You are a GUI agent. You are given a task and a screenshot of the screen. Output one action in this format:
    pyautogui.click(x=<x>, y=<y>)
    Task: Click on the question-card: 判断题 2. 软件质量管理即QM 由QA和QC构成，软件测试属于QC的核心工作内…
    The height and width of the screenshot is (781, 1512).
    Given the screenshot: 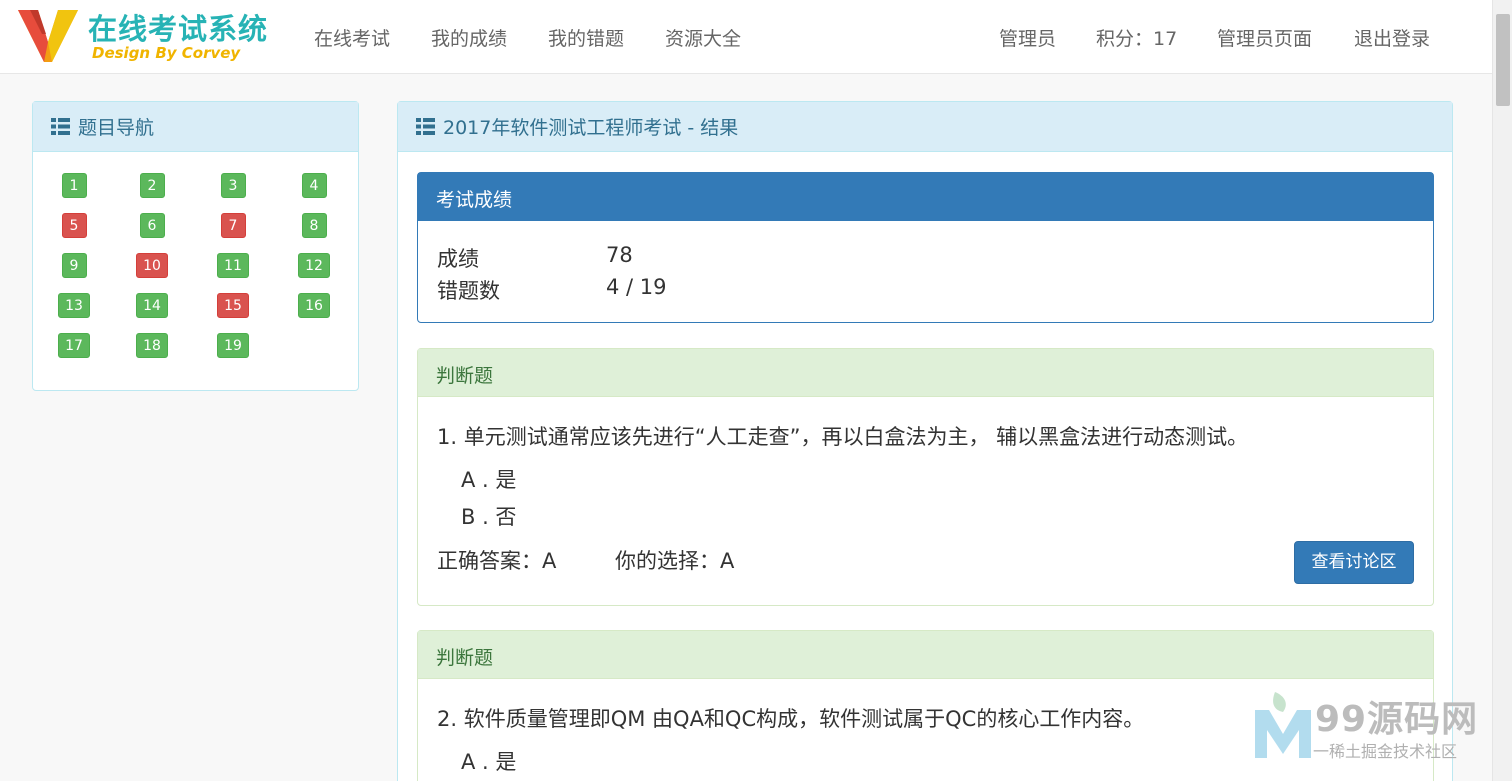 What is the action you would take?
    pyautogui.click(x=925, y=705)
    